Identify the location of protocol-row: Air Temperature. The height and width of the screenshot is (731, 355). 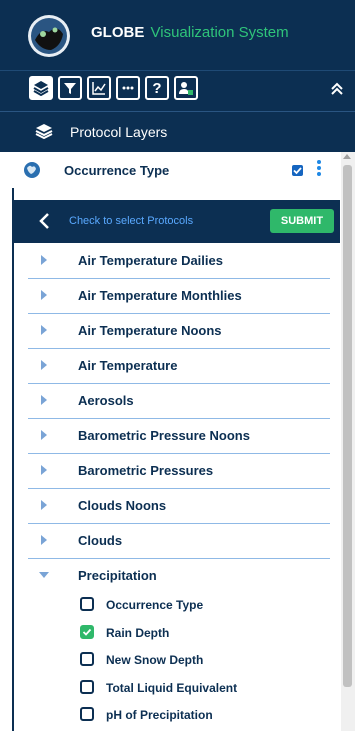
(179, 366).